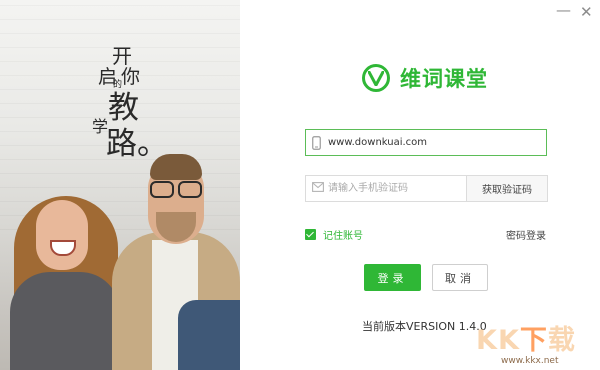 Image resolution: width=600 pixels, height=370 pixels. Describe the element at coordinates (403, 188) in the screenshot. I see `sms-code-input` at that location.